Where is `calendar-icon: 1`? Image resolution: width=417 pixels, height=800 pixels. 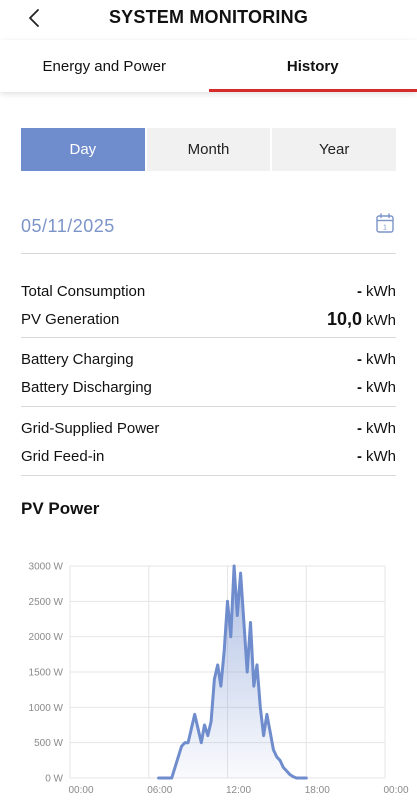 calendar-icon: 1 is located at coordinates (385, 223).